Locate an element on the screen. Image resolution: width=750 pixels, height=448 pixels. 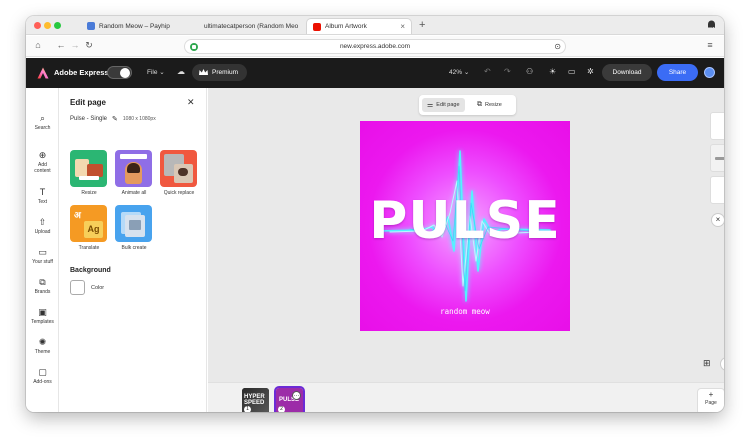
brands-icon: ⧉ is located at coordinates (42, 282).